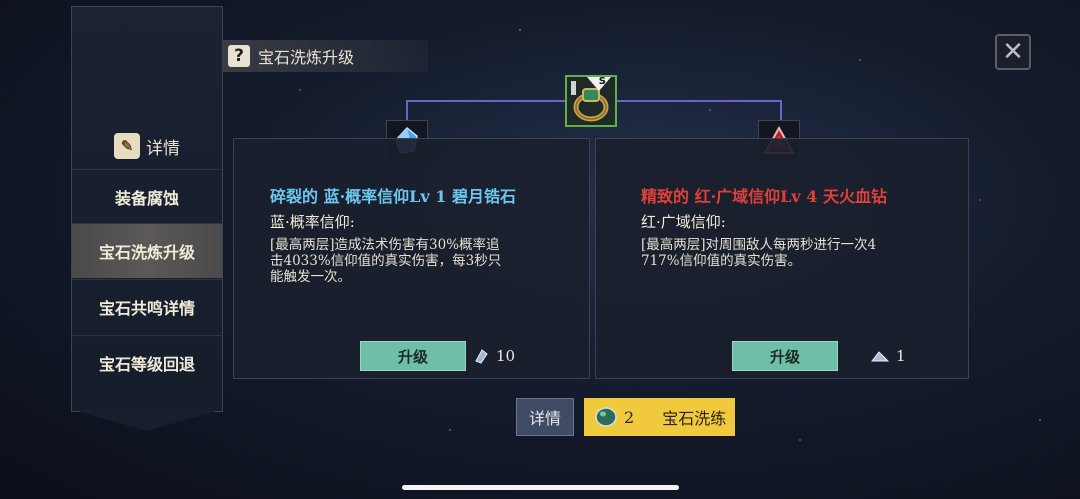  I want to click on gem-subtitle: 蓝·概率信仰:, so click(312, 222).